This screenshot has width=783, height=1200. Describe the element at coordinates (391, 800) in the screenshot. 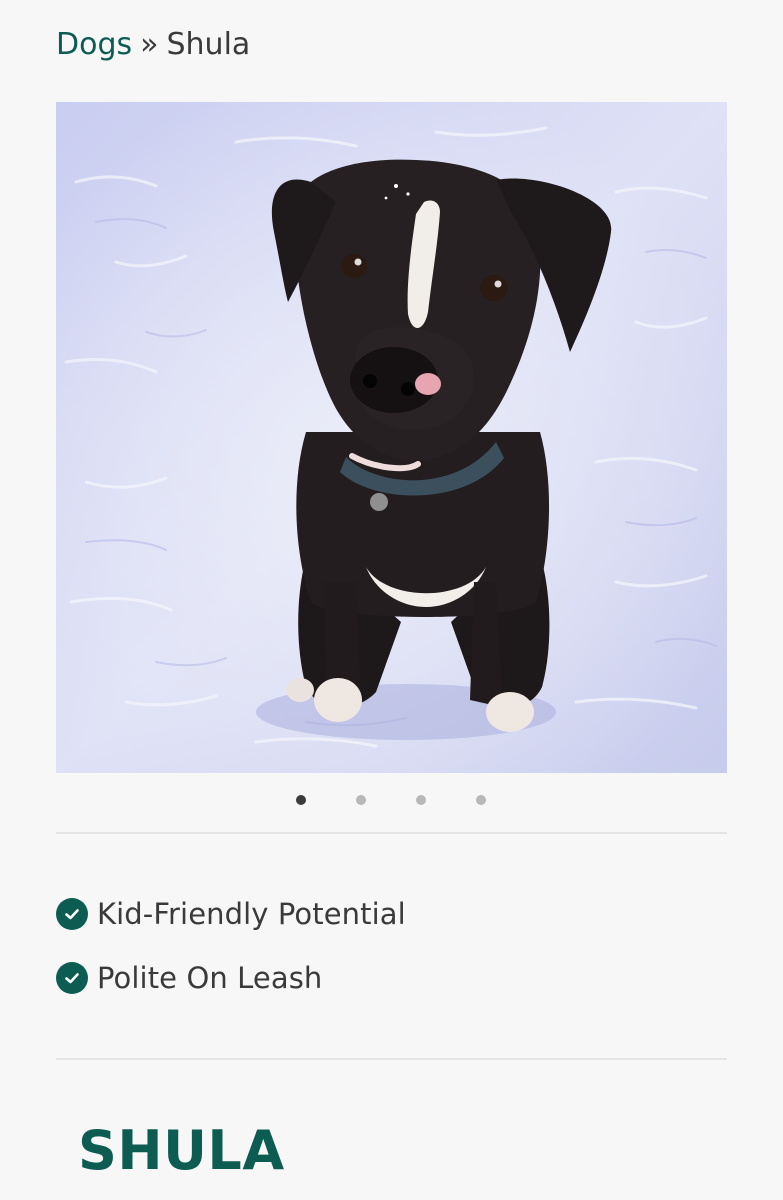

I see `gallery-pagination` at that location.